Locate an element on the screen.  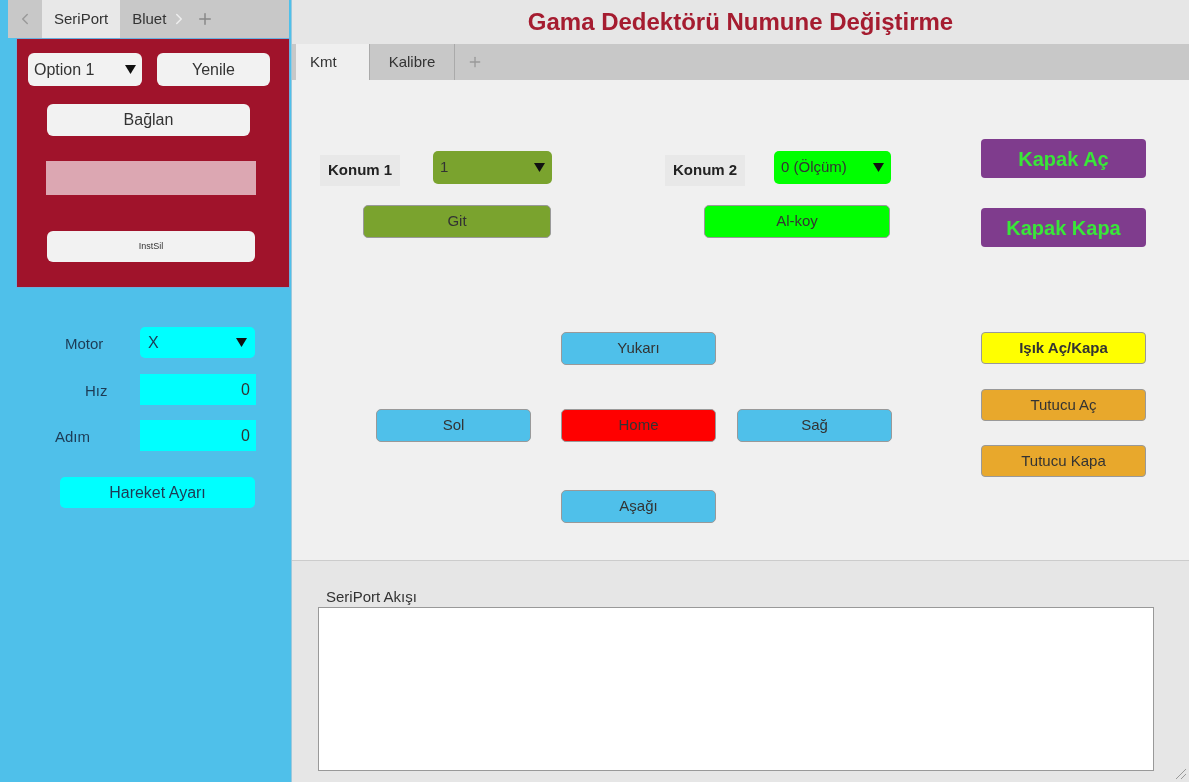
tab: SeriPort is located at coordinates (81, 19).